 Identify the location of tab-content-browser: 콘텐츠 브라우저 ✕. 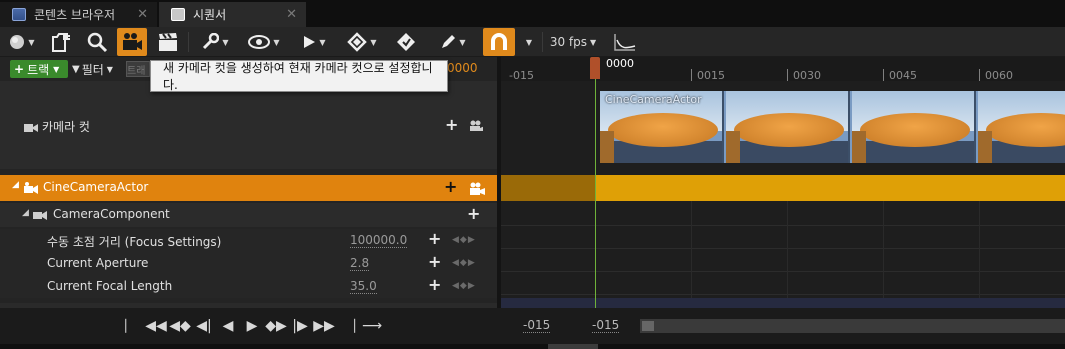
(78, 14).